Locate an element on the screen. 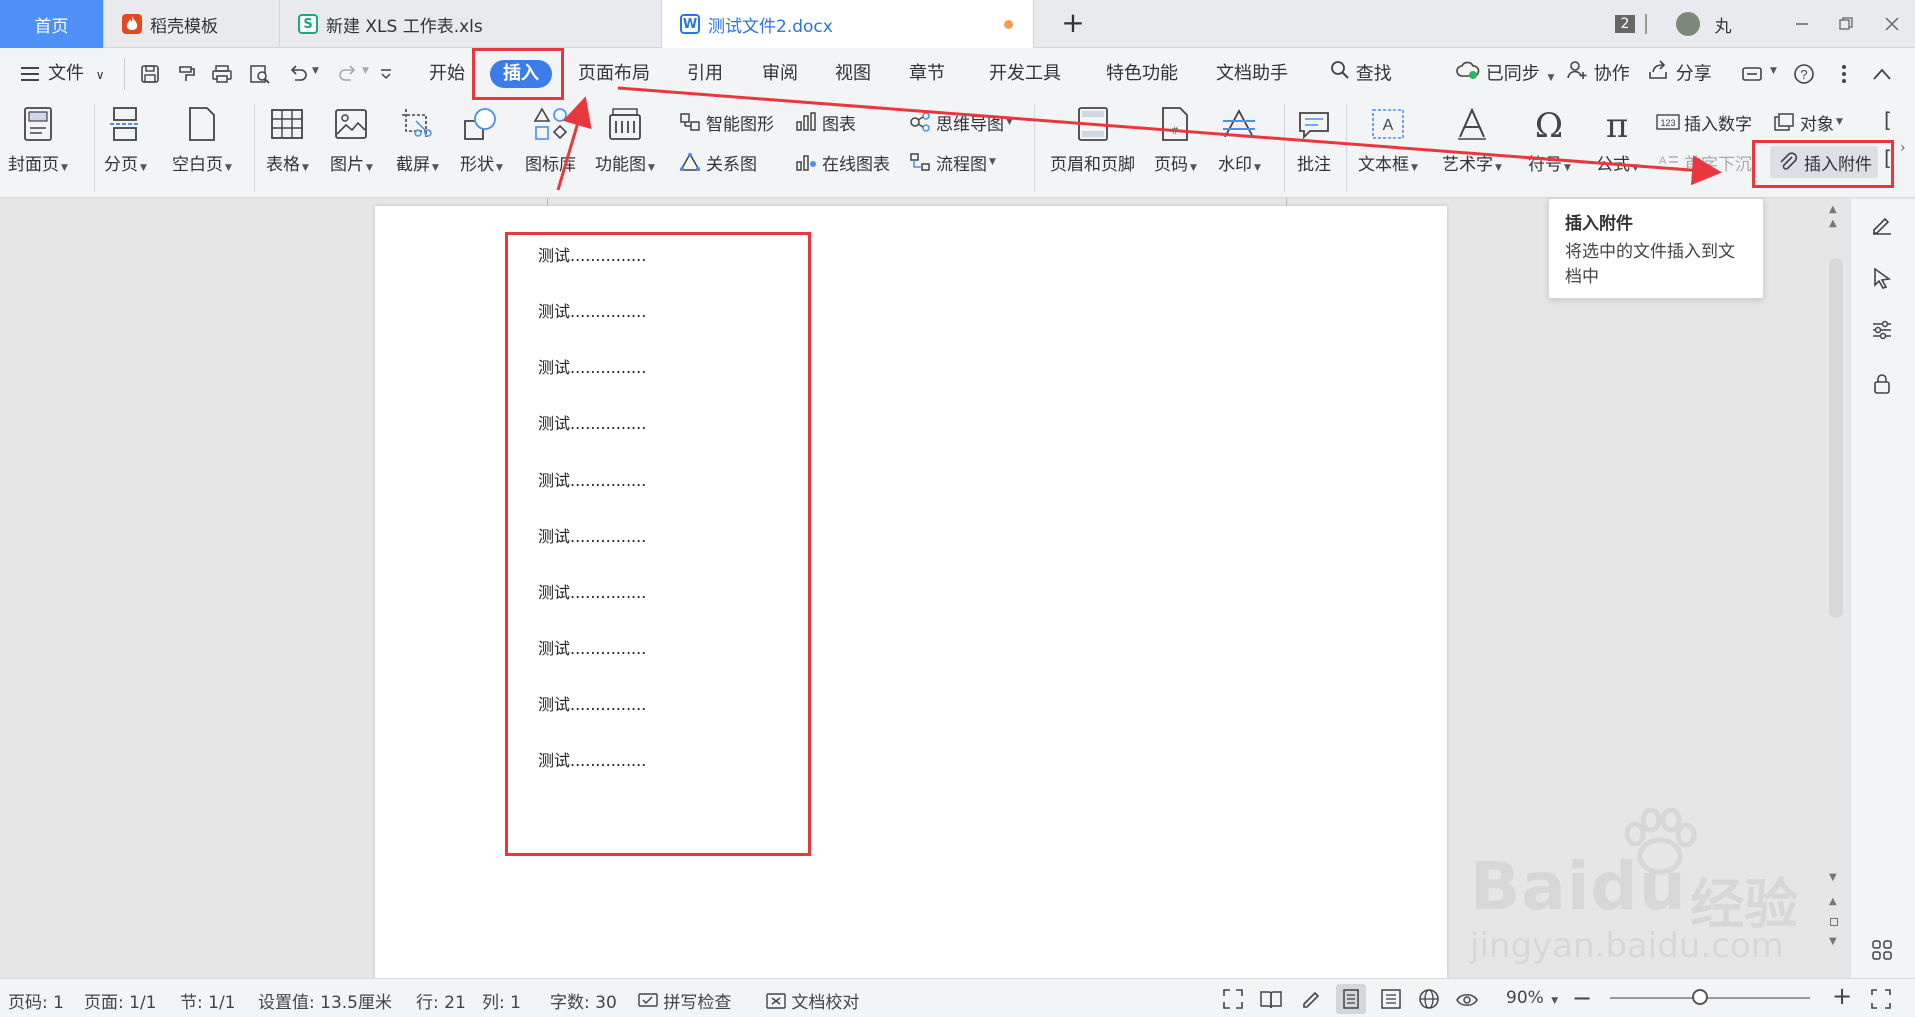  annotation-arrow-up is located at coordinates (574, 143).